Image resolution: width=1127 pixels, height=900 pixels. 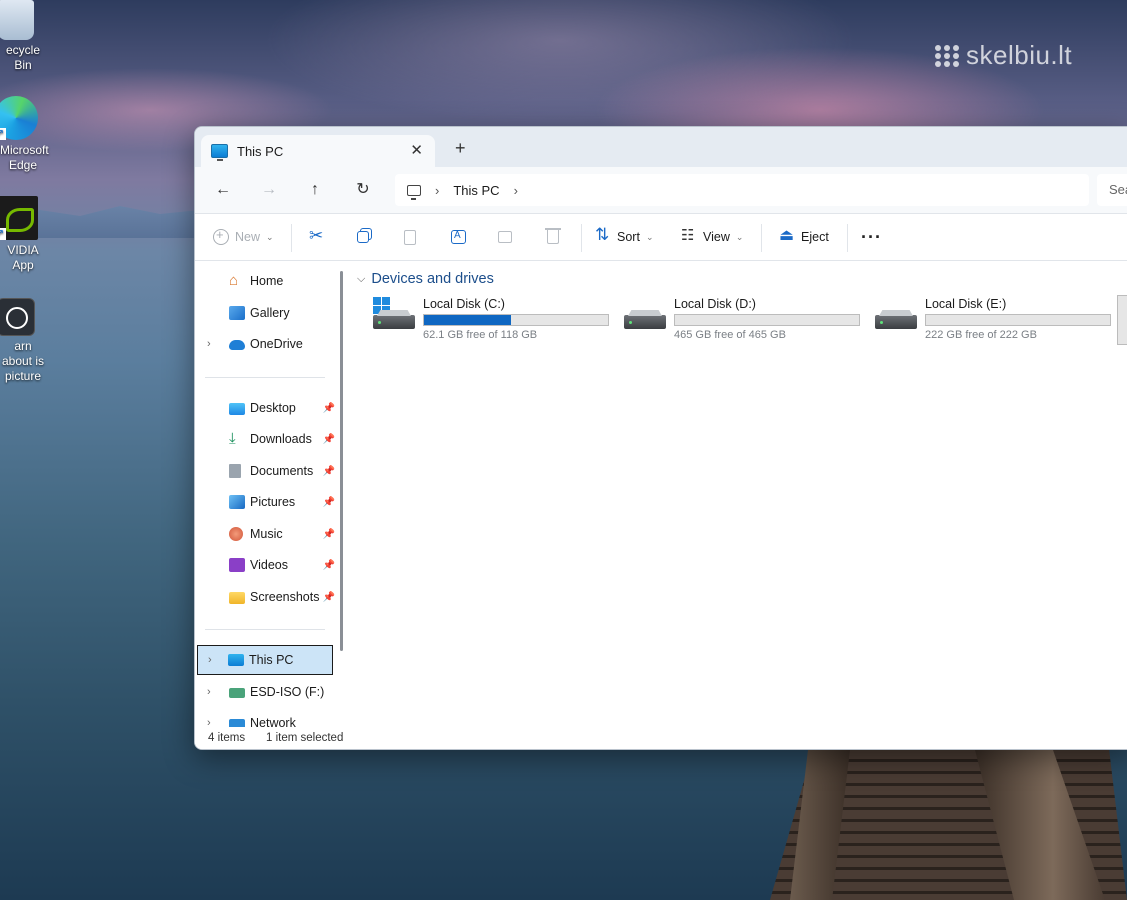 I want to click on desktop-icon-label: ecycle Bin, so click(x=22, y=57).